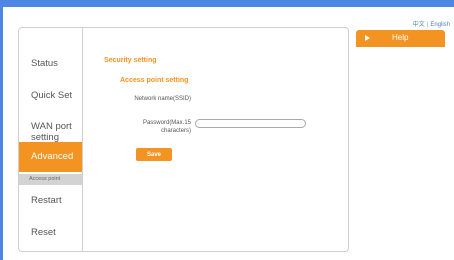  What do you see at coordinates (50, 157) in the screenshot?
I see `sidebar-item-advanced: Advanced` at bounding box center [50, 157].